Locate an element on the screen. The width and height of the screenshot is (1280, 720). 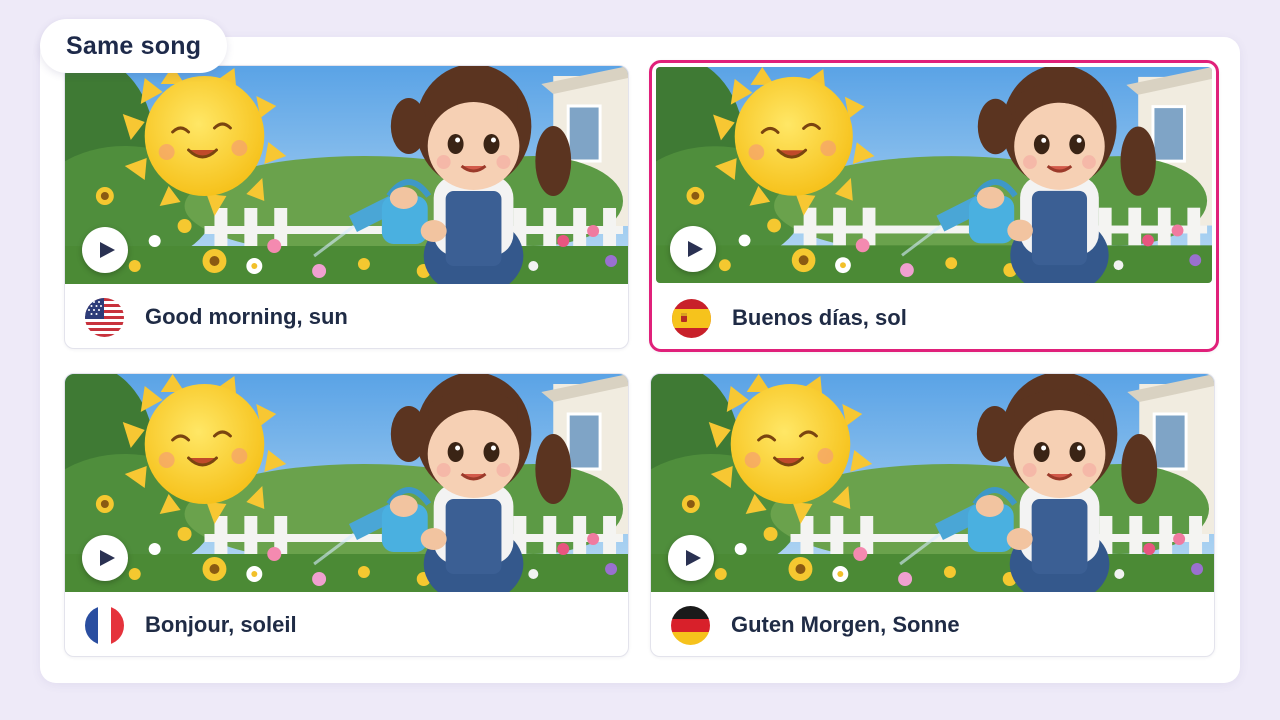
spain-flag-icon is located at coordinates (691, 318).